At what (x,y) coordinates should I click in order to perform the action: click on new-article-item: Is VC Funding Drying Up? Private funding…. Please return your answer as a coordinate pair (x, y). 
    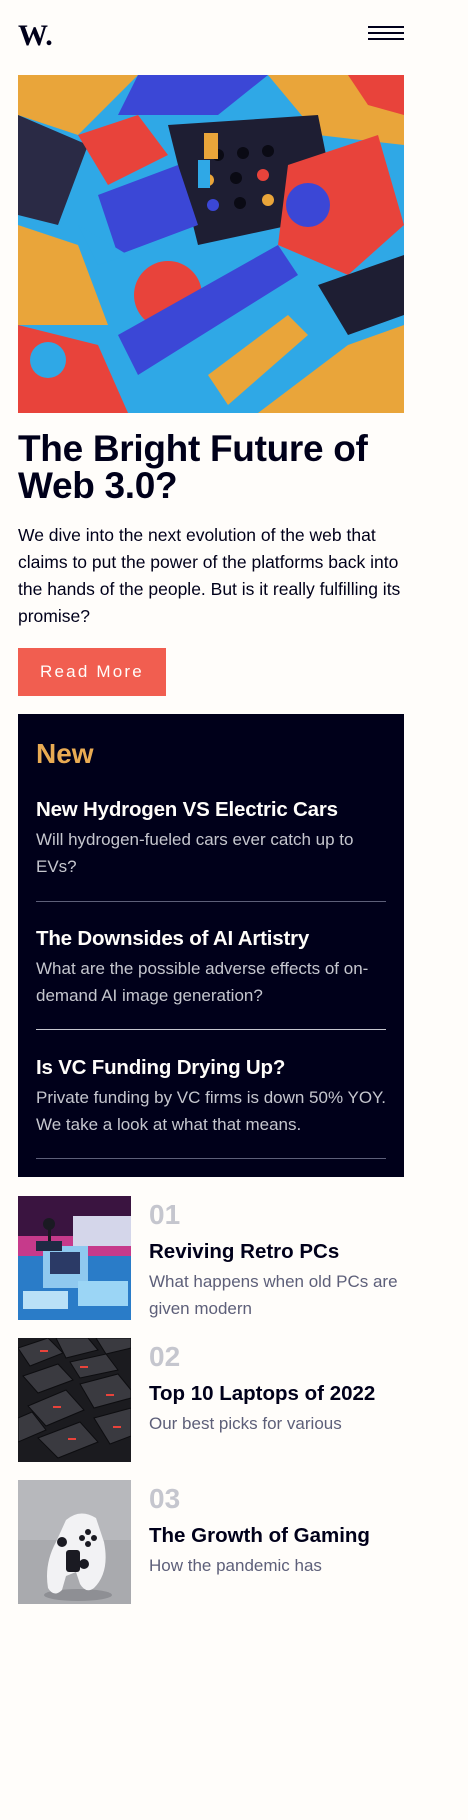
    Looking at the image, I should click on (211, 1096).